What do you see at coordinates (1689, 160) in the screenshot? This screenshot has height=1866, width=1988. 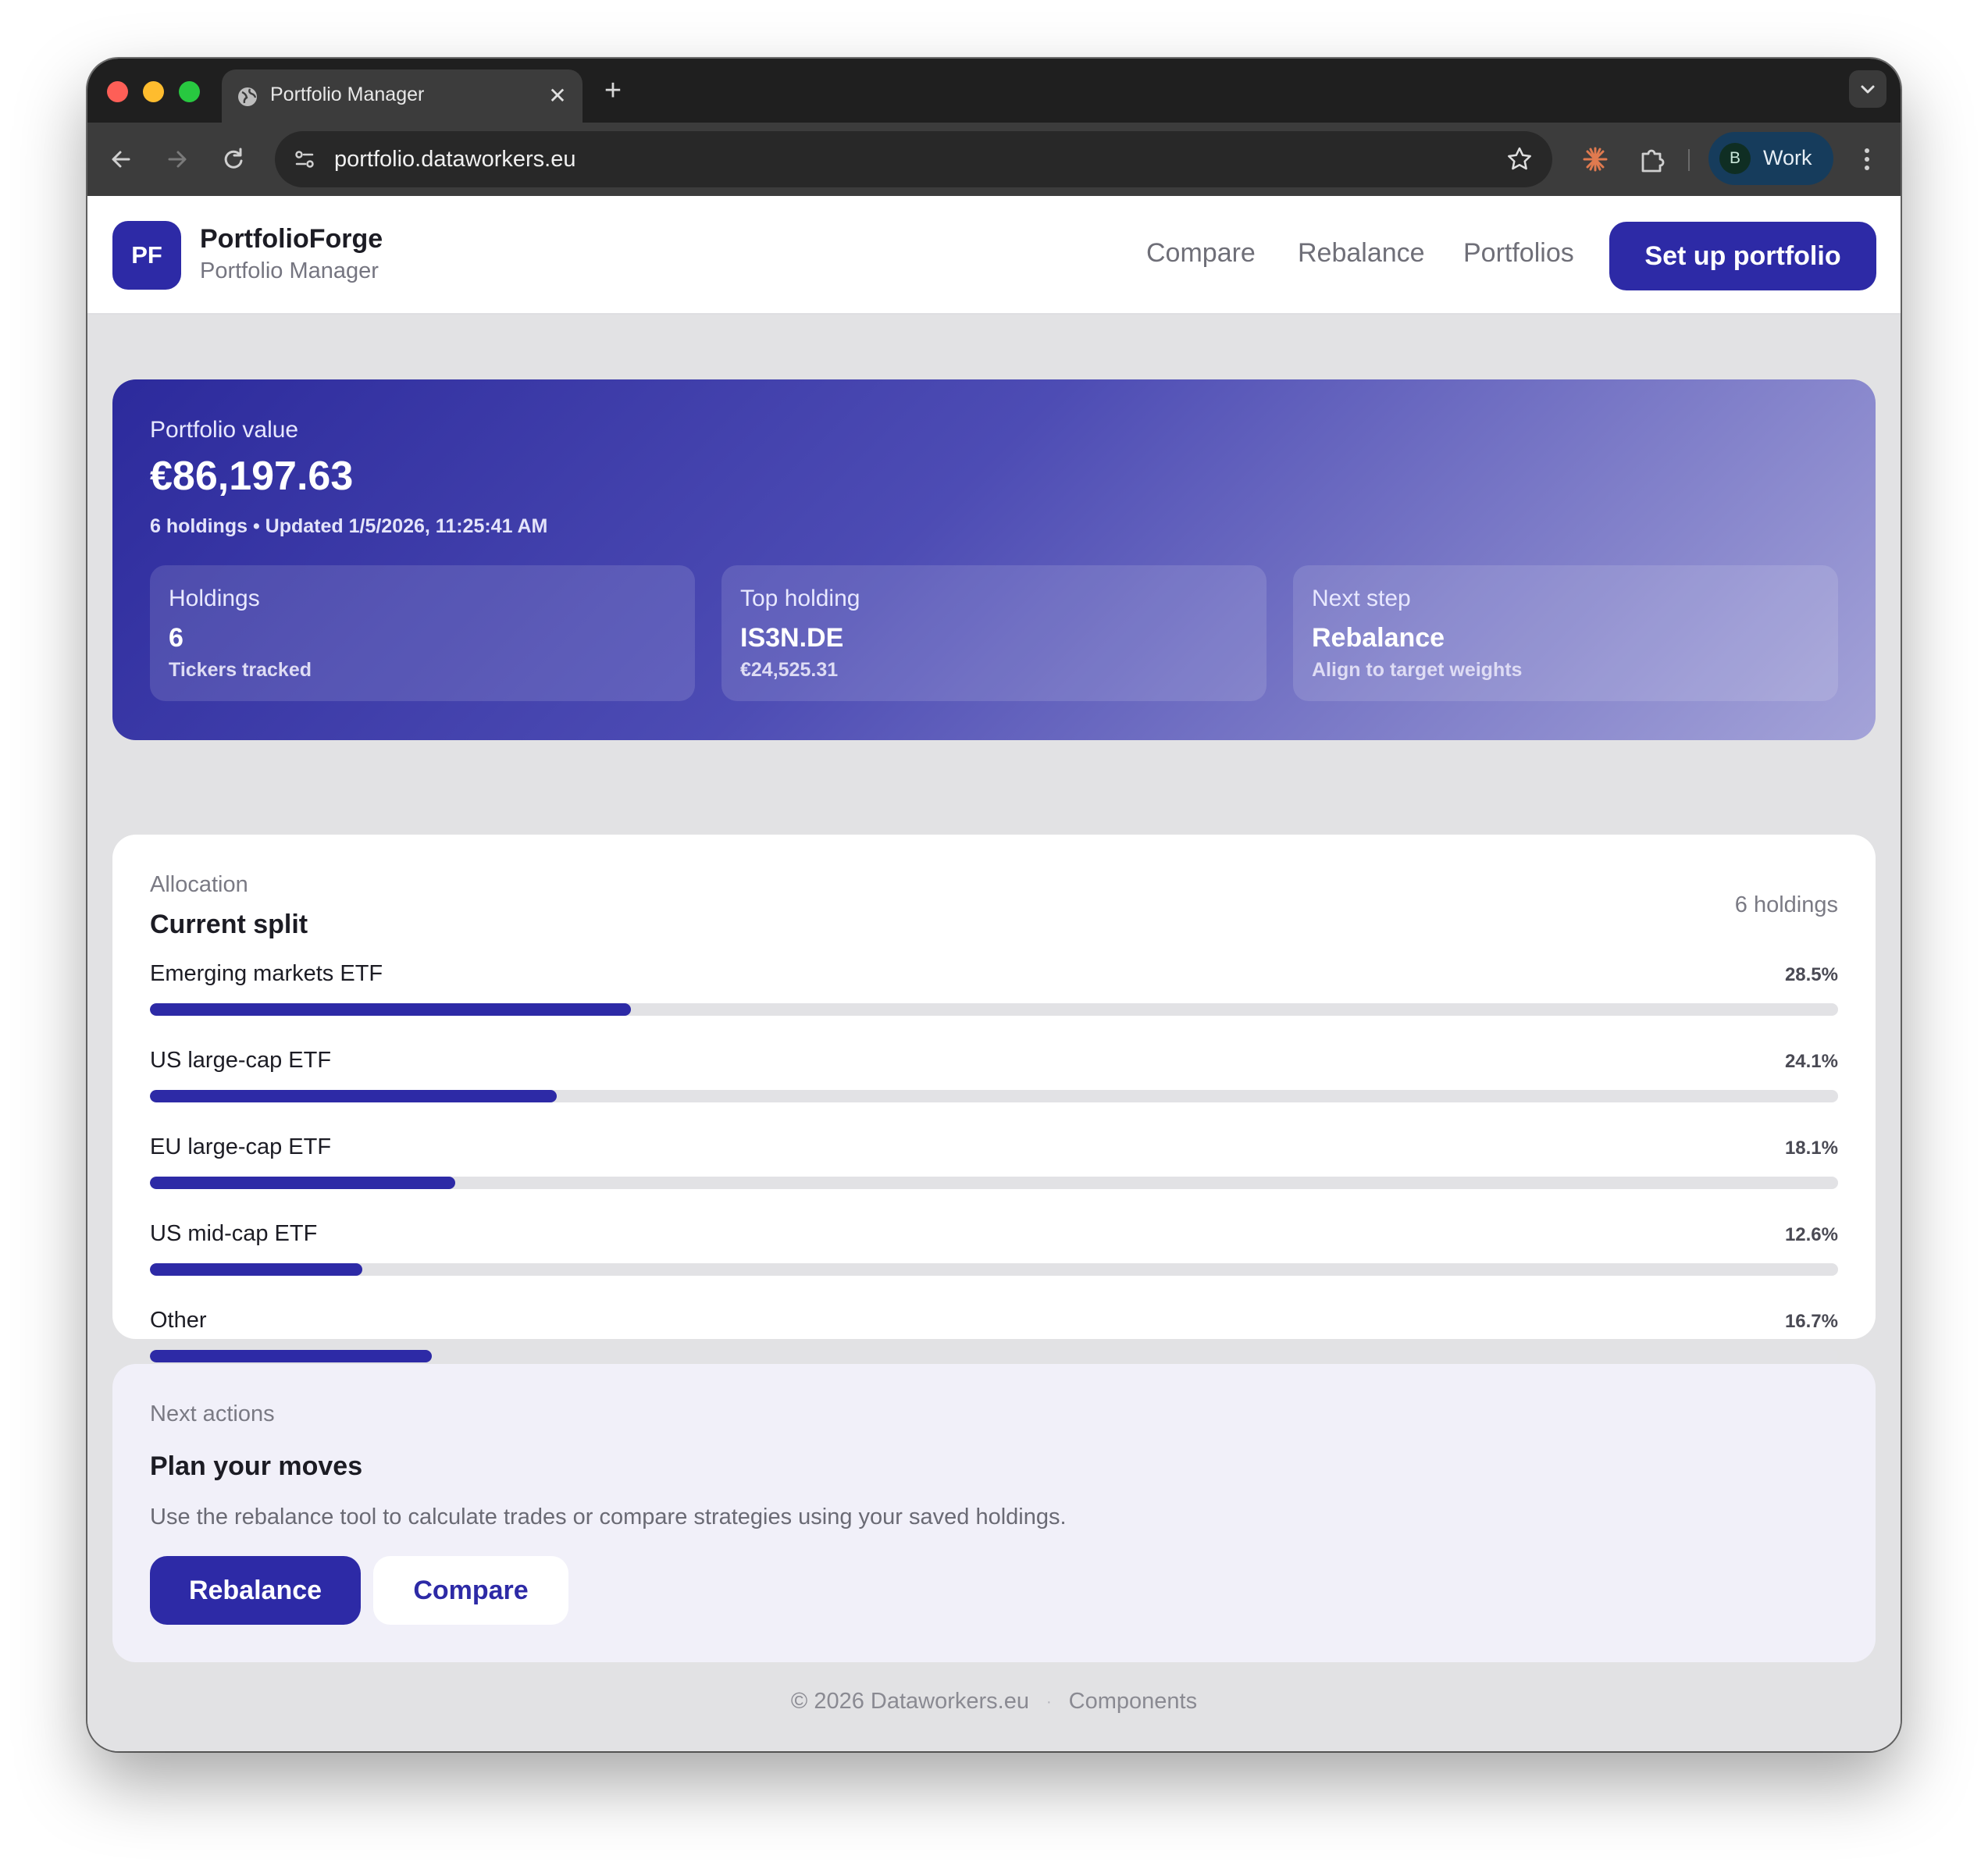 I see `toolbar-divider` at bounding box center [1689, 160].